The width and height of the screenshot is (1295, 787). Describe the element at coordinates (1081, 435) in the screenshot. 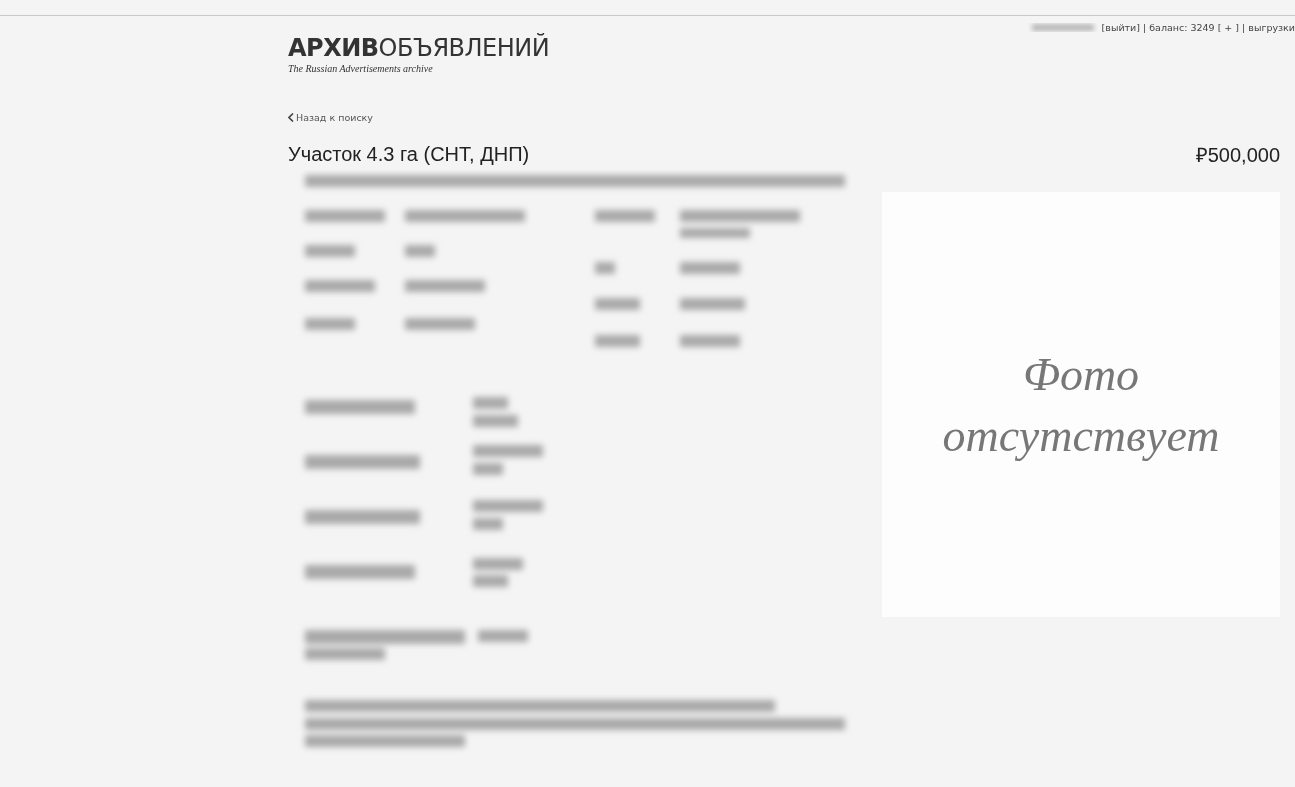

I see `no-photo-text: отсутствует` at that location.